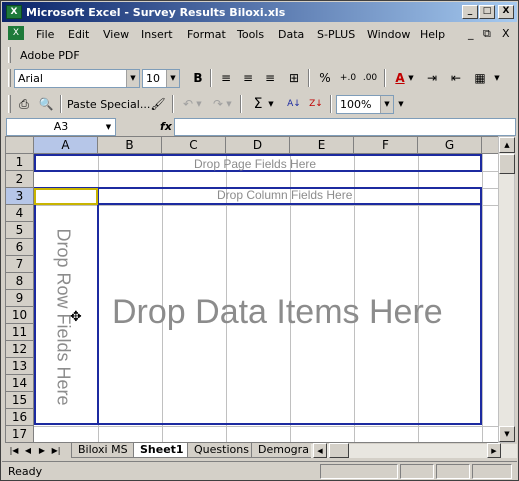 This screenshot has width=519, height=481. I want to click on column-header: E, so click(322, 145).